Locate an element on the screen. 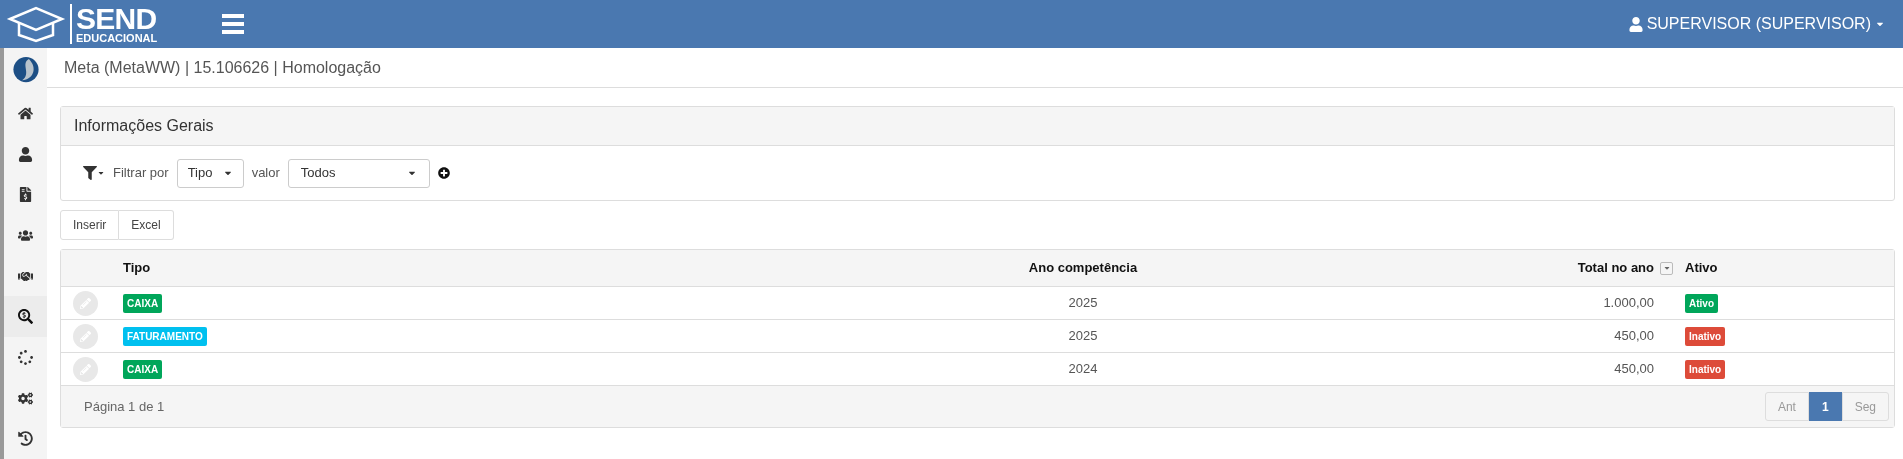 This screenshot has width=1903, height=459. user-menu: SUPERVISOR (SUPERVISOR) is located at coordinates (1756, 24).